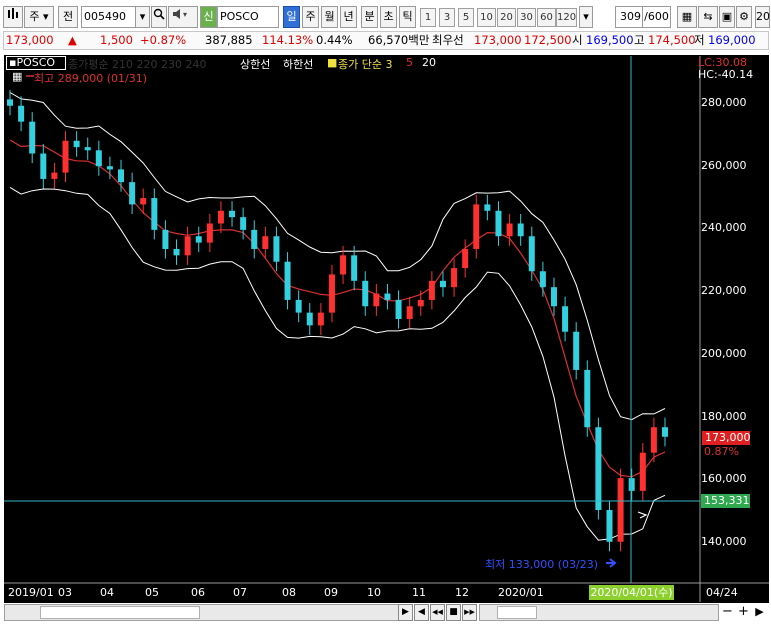 The image size is (771, 626). Describe the element at coordinates (724, 165) in the screenshot. I see `price-tick-2: 260,000` at that location.